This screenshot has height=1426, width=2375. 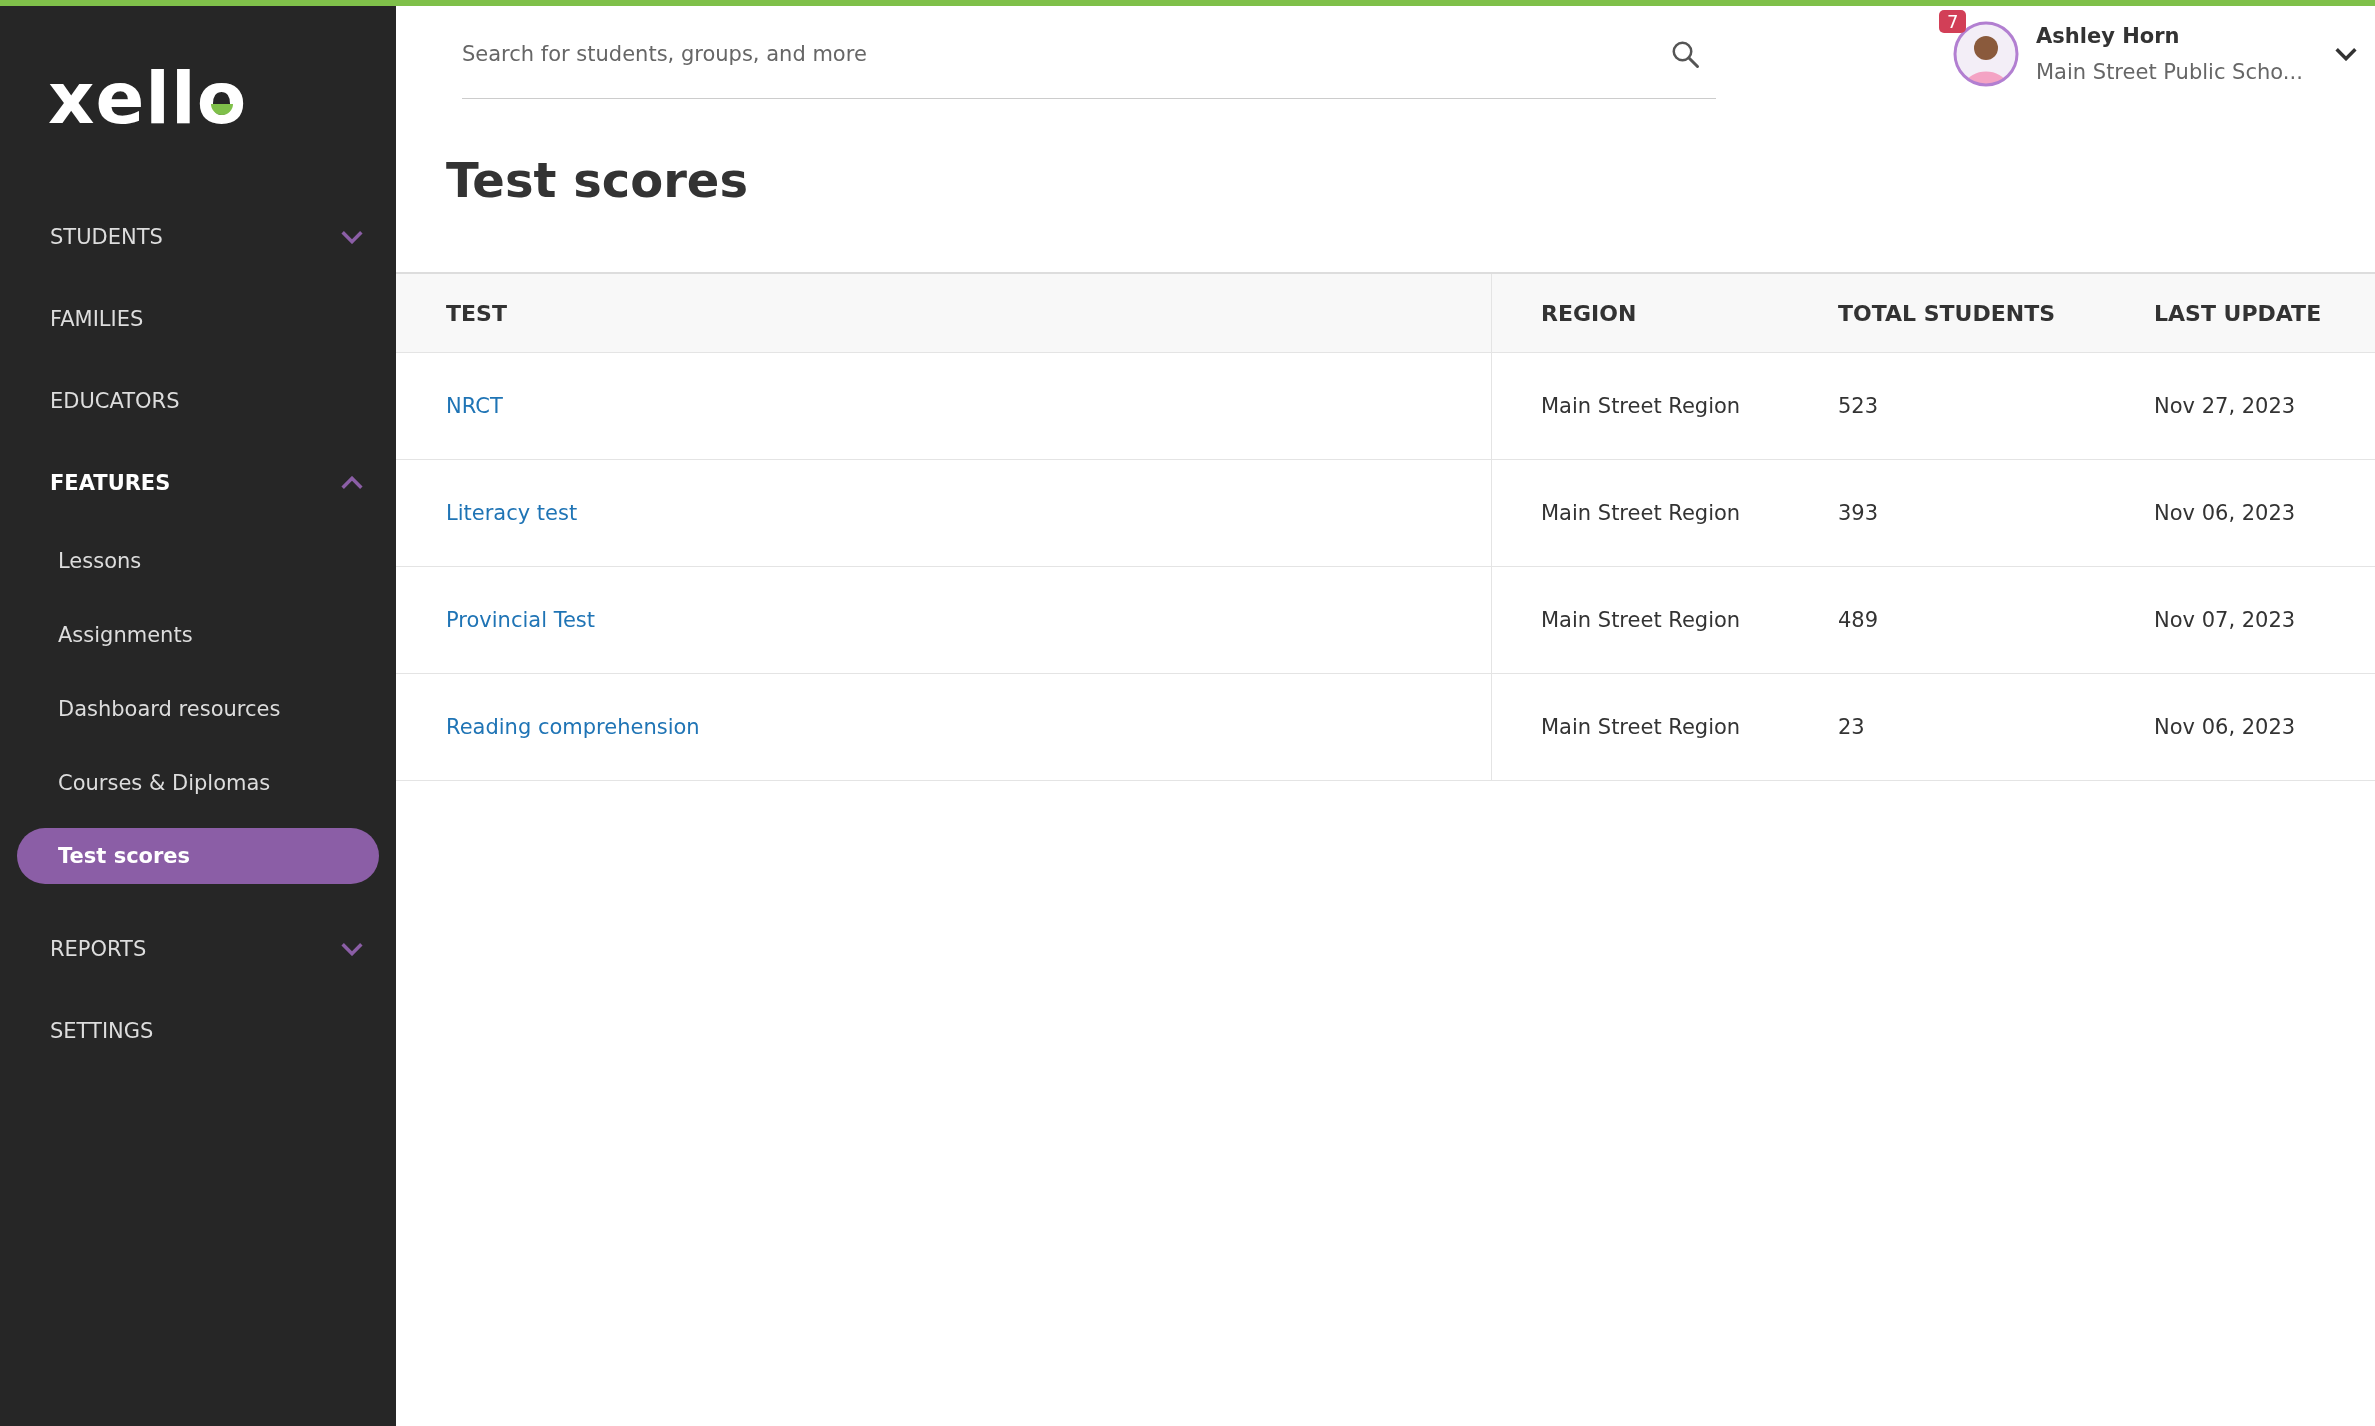 What do you see at coordinates (198, 949) in the screenshot?
I see `nav-item: REPORTS` at bounding box center [198, 949].